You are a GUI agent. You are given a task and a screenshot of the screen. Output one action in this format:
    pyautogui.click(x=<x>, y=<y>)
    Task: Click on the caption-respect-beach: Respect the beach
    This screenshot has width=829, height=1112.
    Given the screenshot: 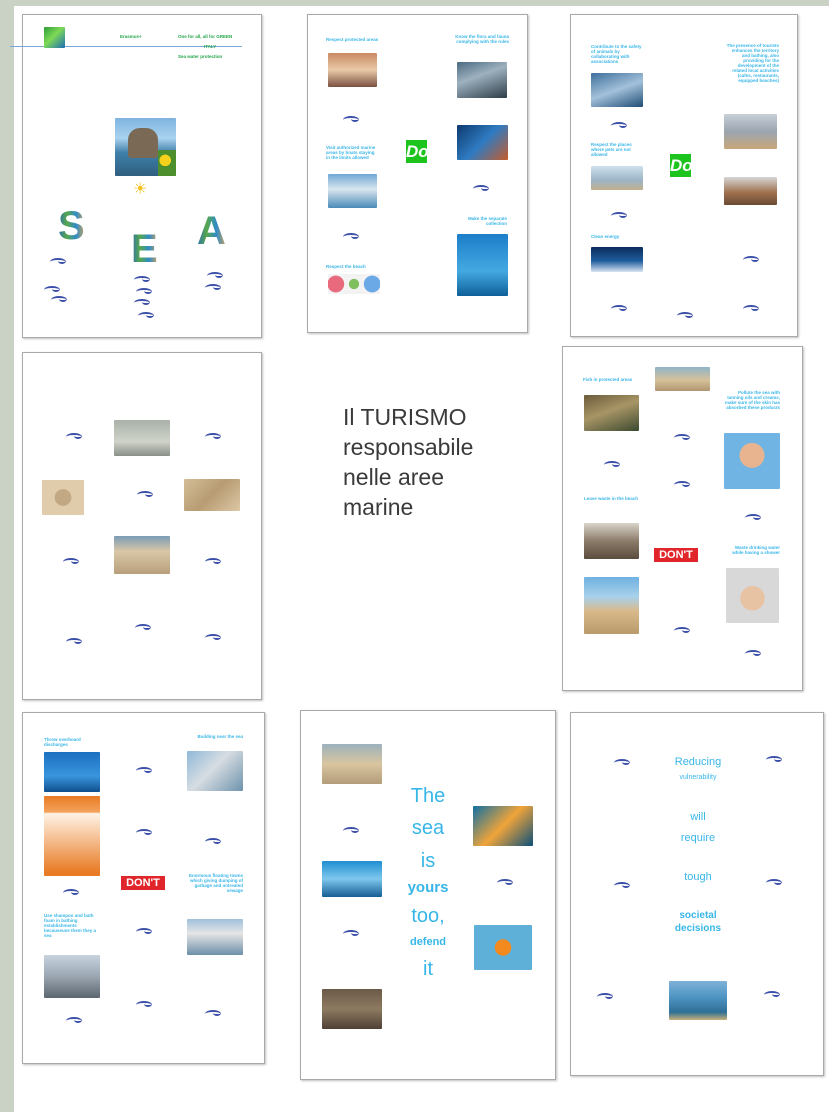 What is the action you would take?
    pyautogui.click(x=346, y=266)
    